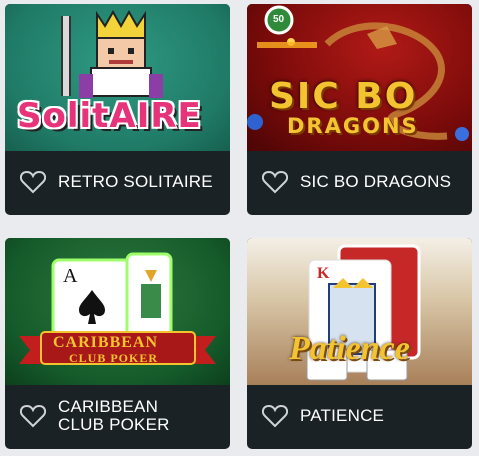  Describe the element at coordinates (140, 182) in the screenshot. I see `game-title: RETRO SOLITAIRE` at that location.